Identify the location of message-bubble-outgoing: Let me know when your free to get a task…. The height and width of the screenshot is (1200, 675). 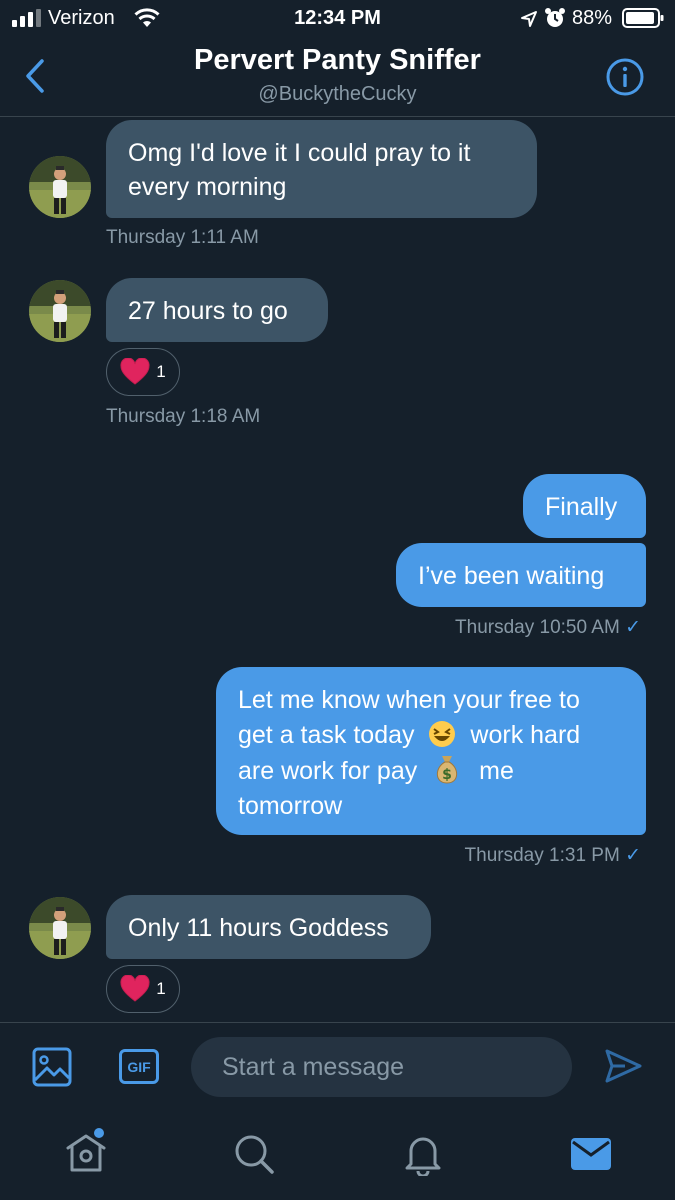
(431, 751).